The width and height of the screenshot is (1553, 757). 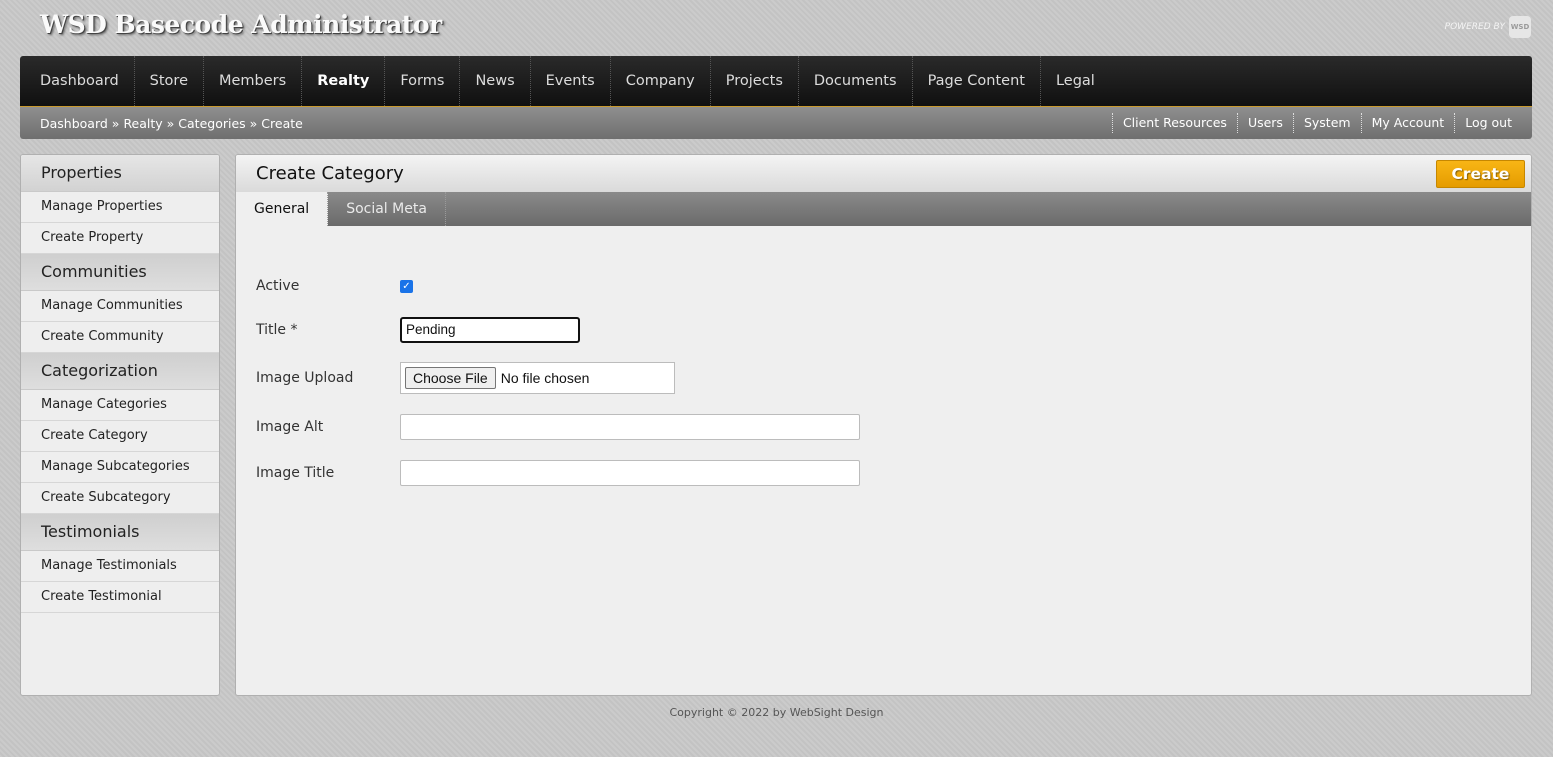 I want to click on sidebar-heading-testimonials: Testimonials, so click(x=120, y=532).